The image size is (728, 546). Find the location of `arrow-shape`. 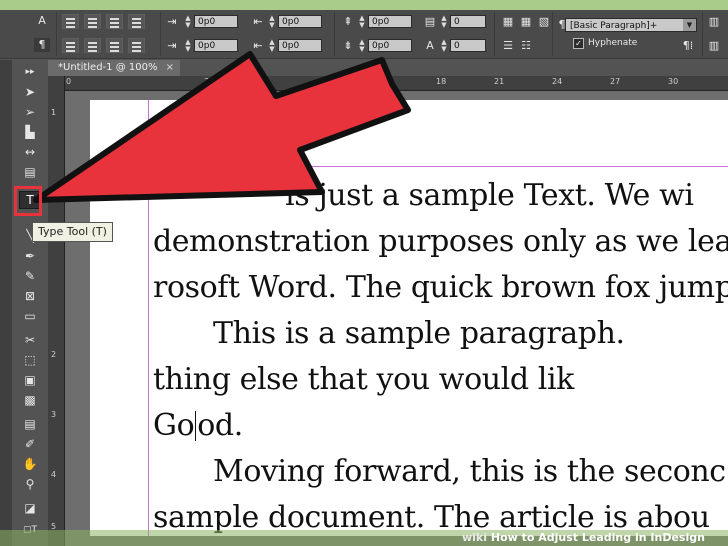

arrow-shape is located at coordinates (222, 127).